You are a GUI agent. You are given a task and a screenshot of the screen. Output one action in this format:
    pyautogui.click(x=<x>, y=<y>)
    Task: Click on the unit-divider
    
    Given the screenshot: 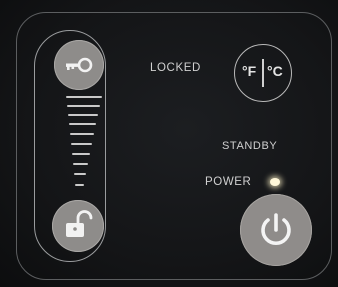 What is the action you would take?
    pyautogui.click(x=263, y=73)
    